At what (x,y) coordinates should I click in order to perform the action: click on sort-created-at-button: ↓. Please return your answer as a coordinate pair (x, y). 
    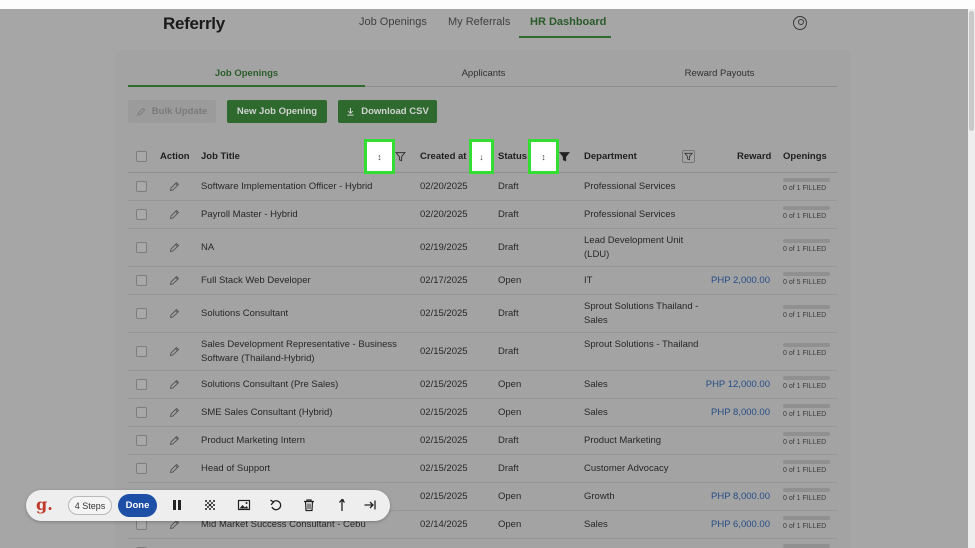
    Looking at the image, I should click on (481, 156).